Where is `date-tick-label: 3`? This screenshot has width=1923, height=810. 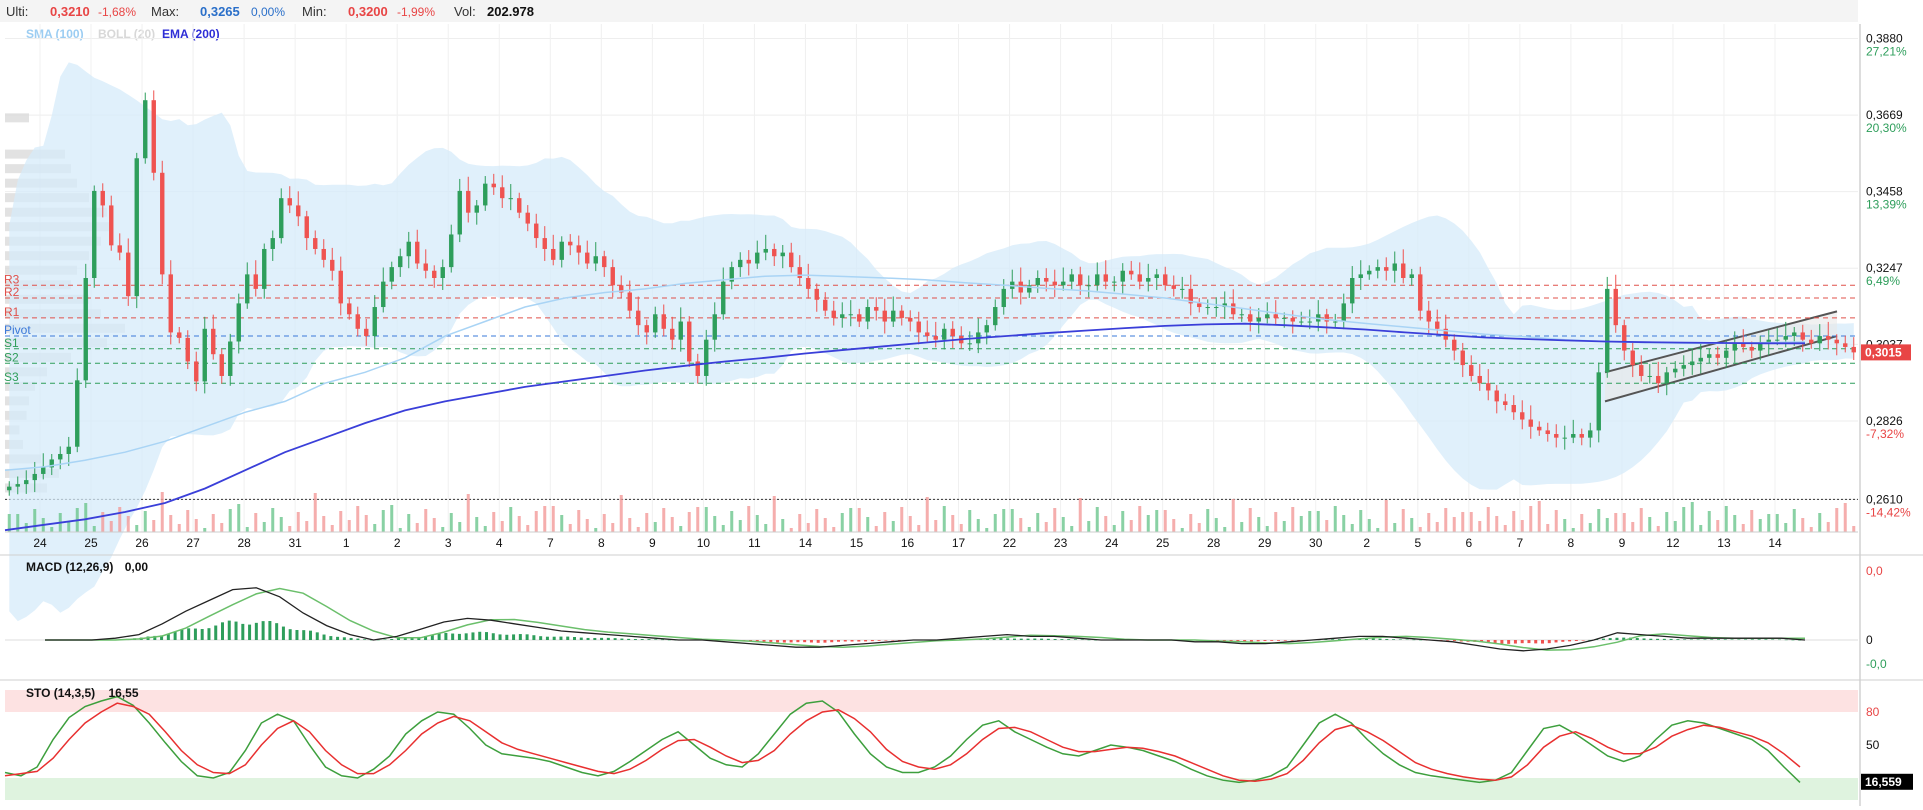 date-tick-label: 3 is located at coordinates (448, 543).